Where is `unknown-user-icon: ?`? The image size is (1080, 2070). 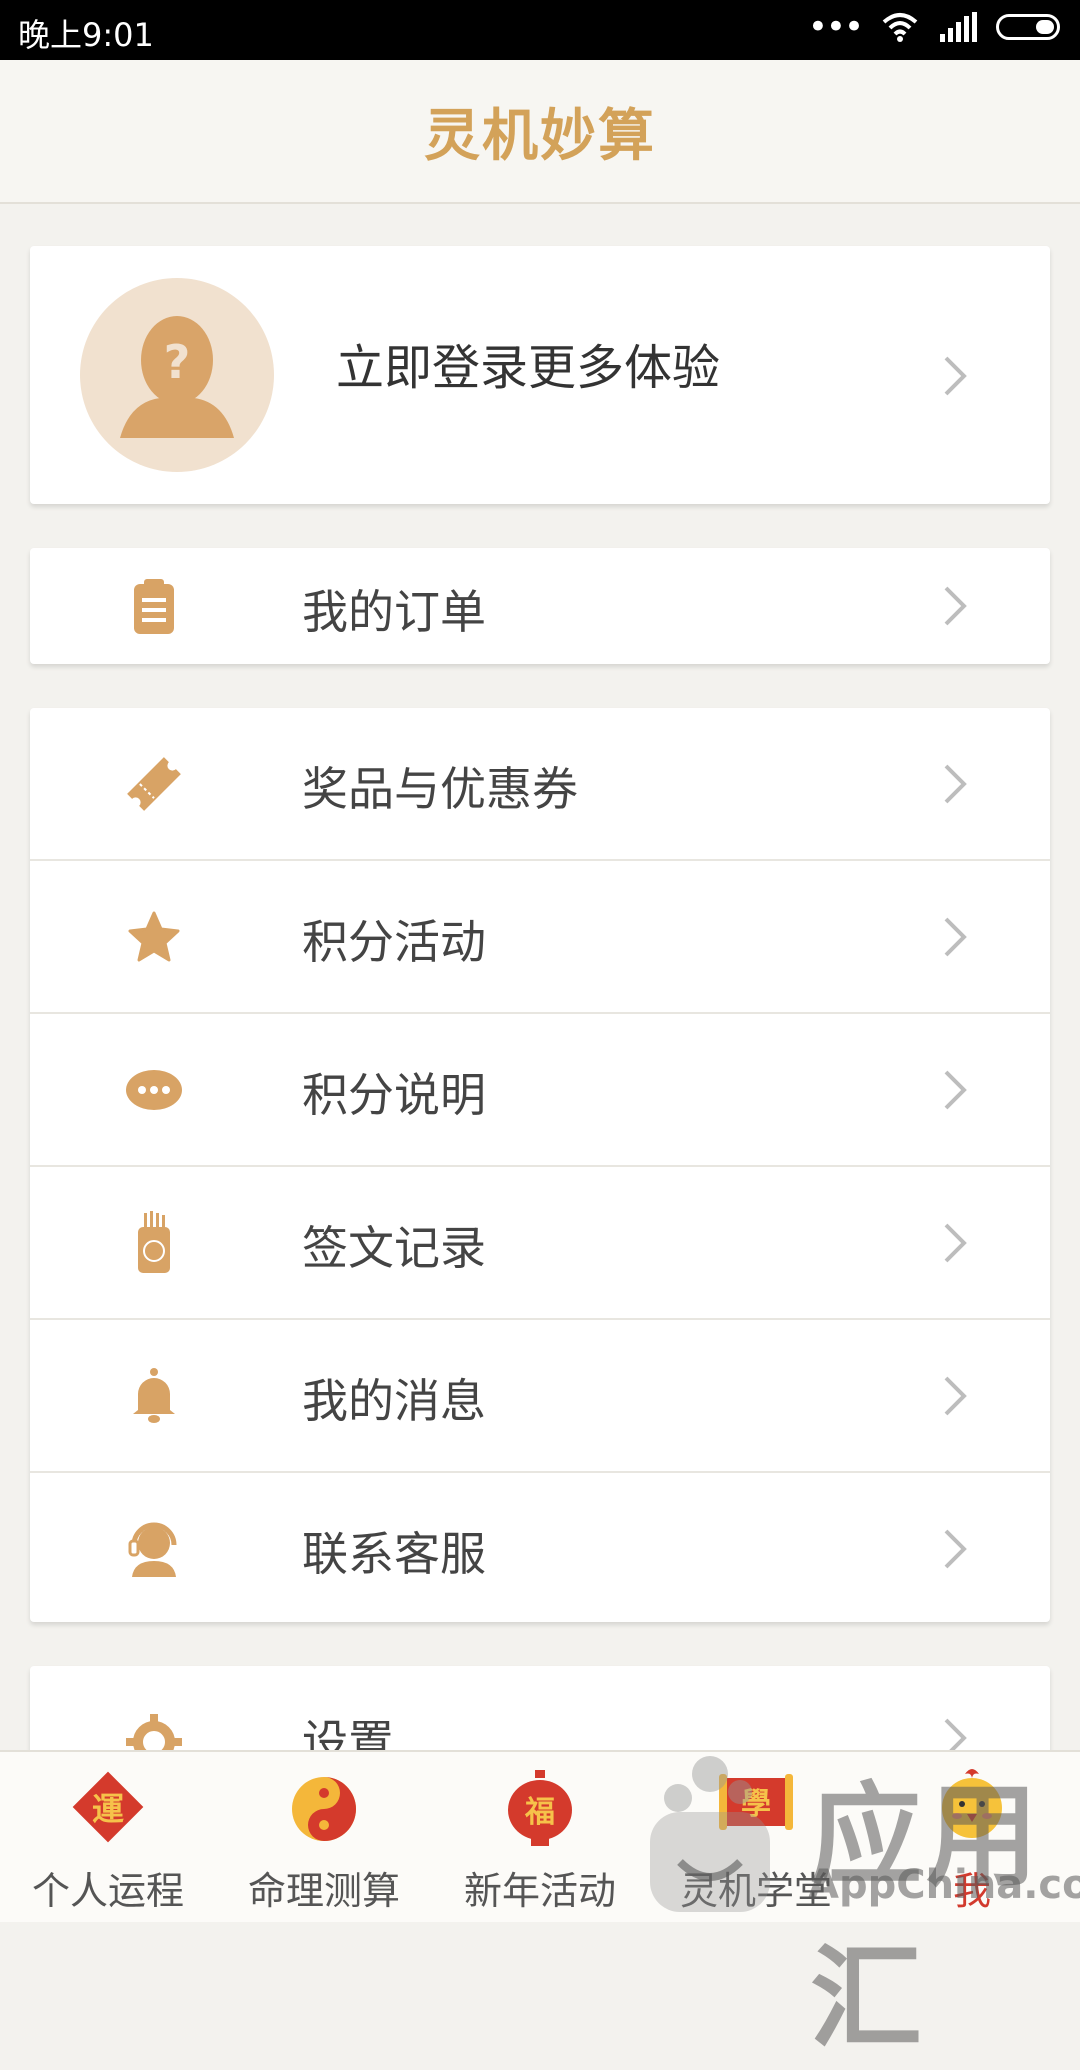
unknown-user-icon: ? is located at coordinates (177, 375).